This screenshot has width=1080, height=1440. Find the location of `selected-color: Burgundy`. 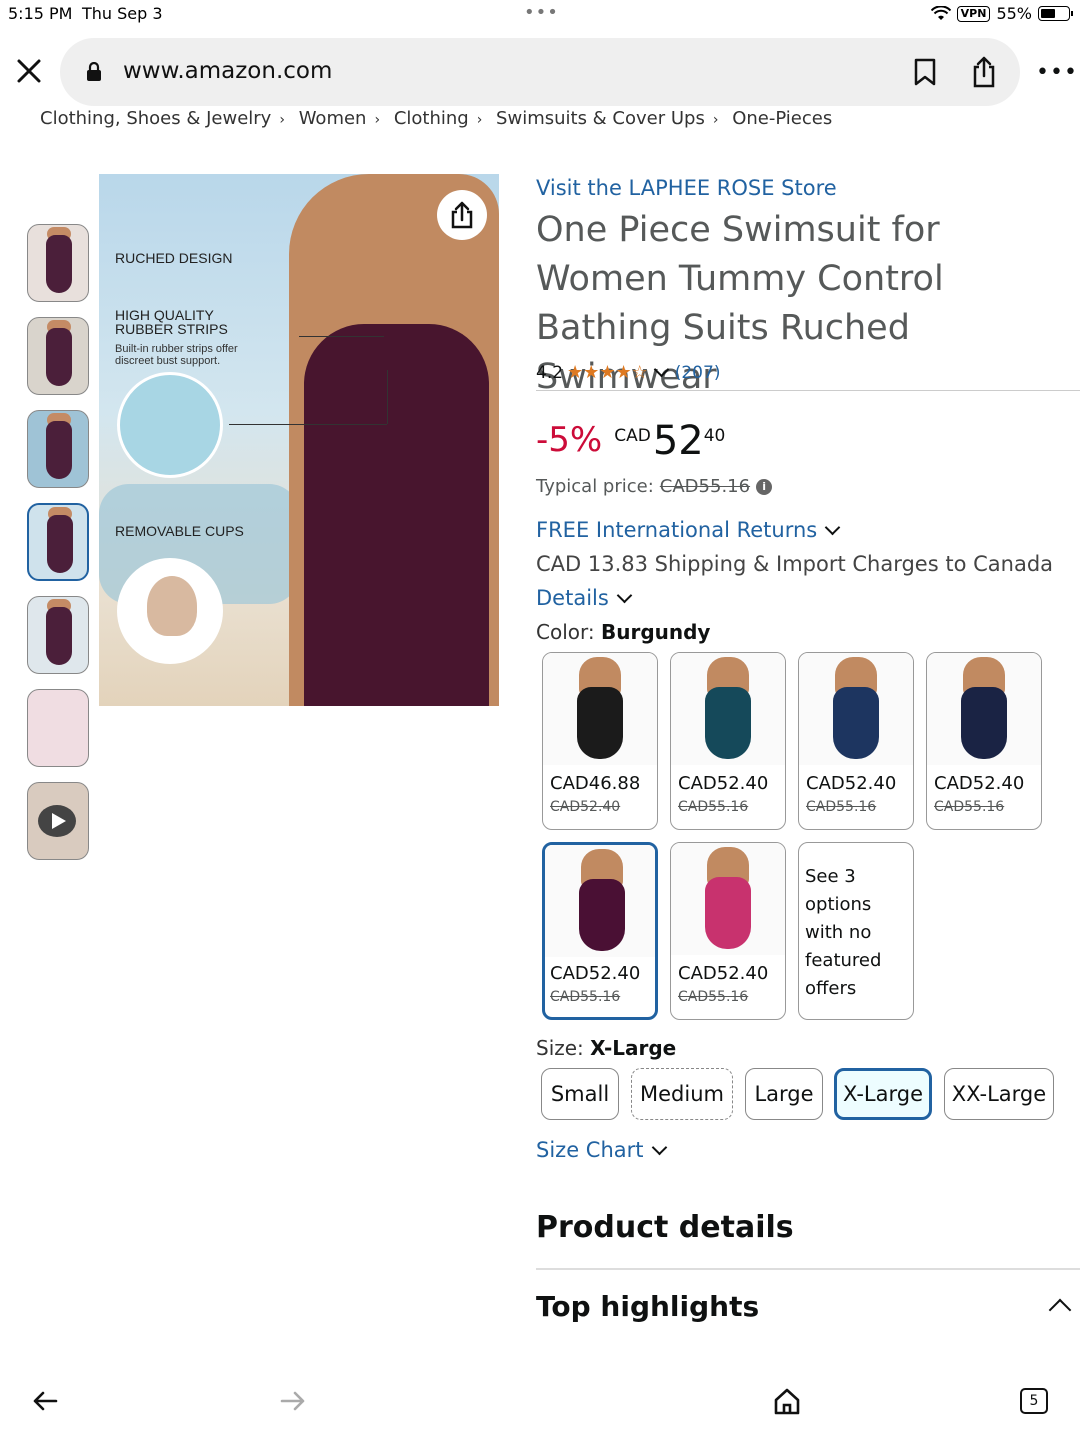

selected-color: Burgundy is located at coordinates (655, 632).